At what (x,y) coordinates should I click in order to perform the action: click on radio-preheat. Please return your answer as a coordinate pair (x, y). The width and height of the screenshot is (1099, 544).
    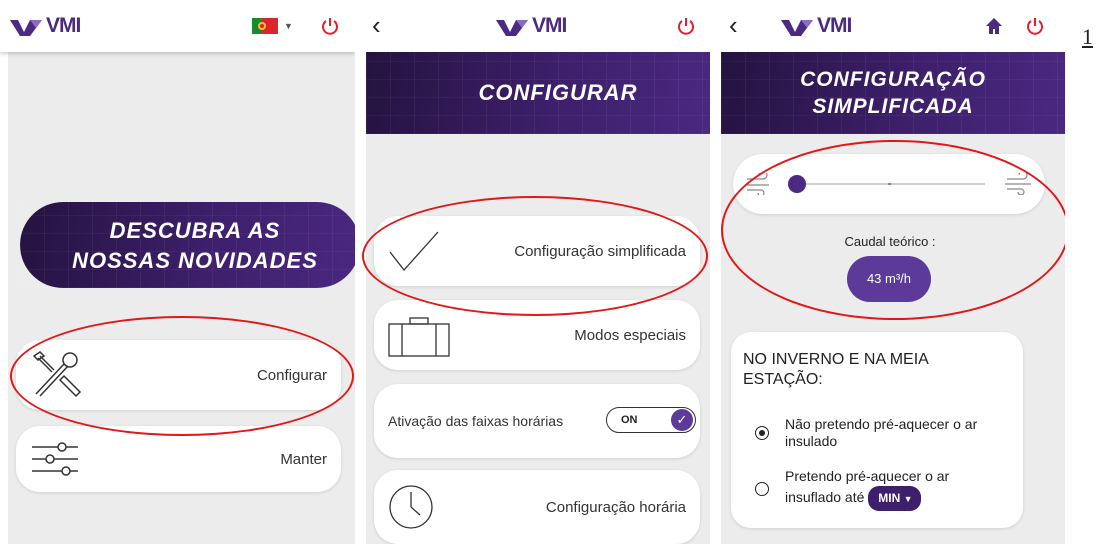
    Looking at the image, I should click on (762, 489).